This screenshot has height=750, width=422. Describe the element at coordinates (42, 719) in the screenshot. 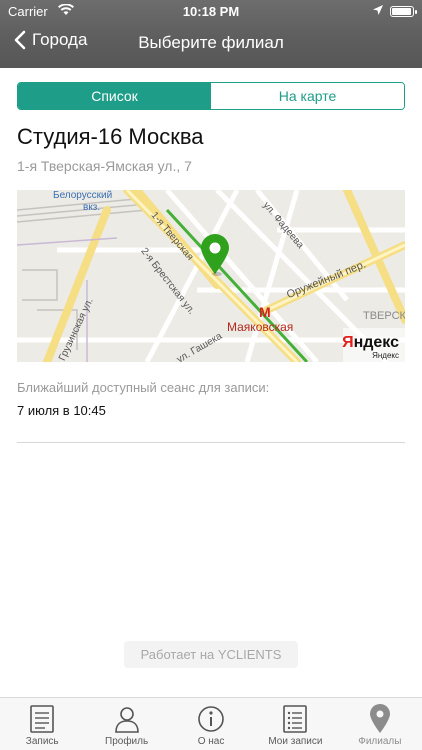

I see `document-icon` at that location.